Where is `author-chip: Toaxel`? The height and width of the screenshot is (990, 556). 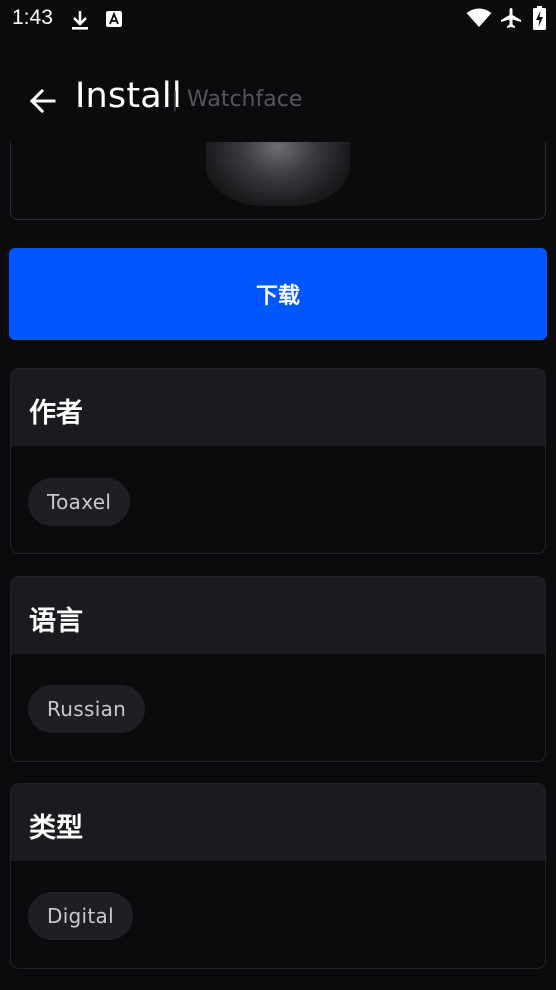
author-chip: Toaxel is located at coordinates (79, 502).